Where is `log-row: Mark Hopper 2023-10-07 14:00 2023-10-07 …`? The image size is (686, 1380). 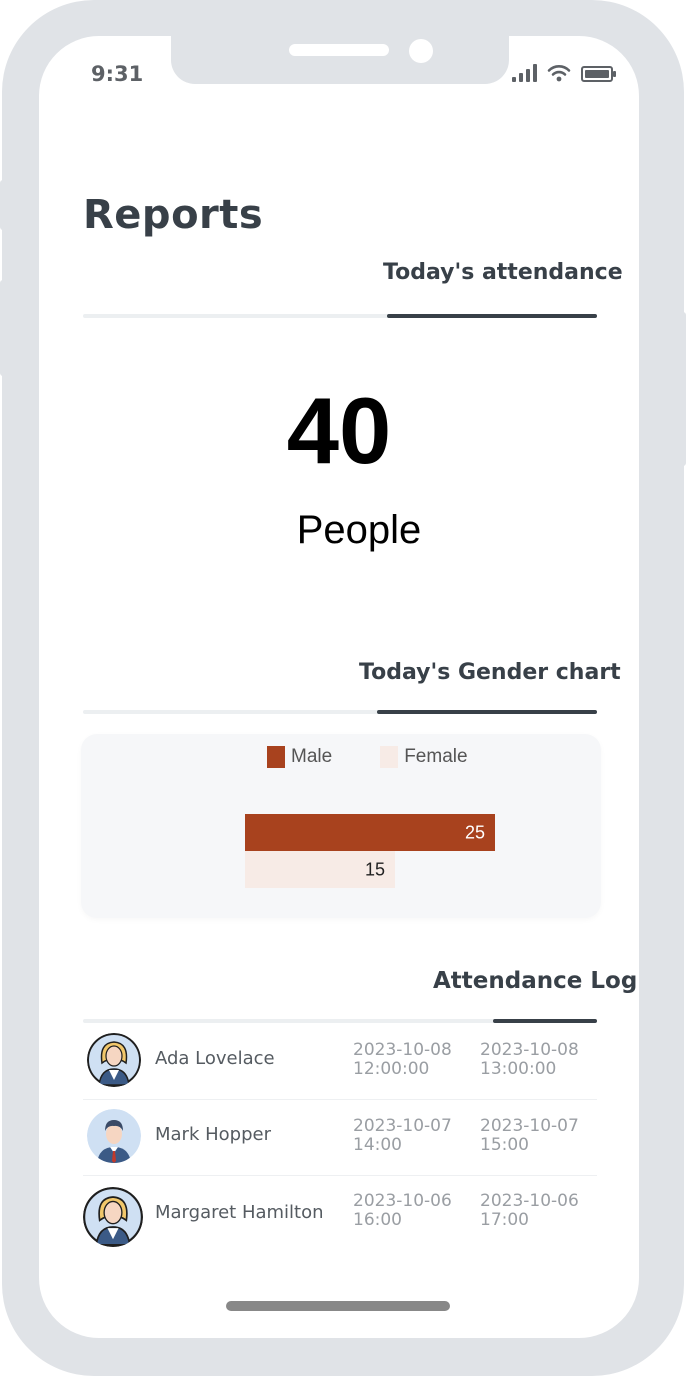 log-row: Mark Hopper 2023-10-07 14:00 2023-10-07 … is located at coordinates (340, 1137).